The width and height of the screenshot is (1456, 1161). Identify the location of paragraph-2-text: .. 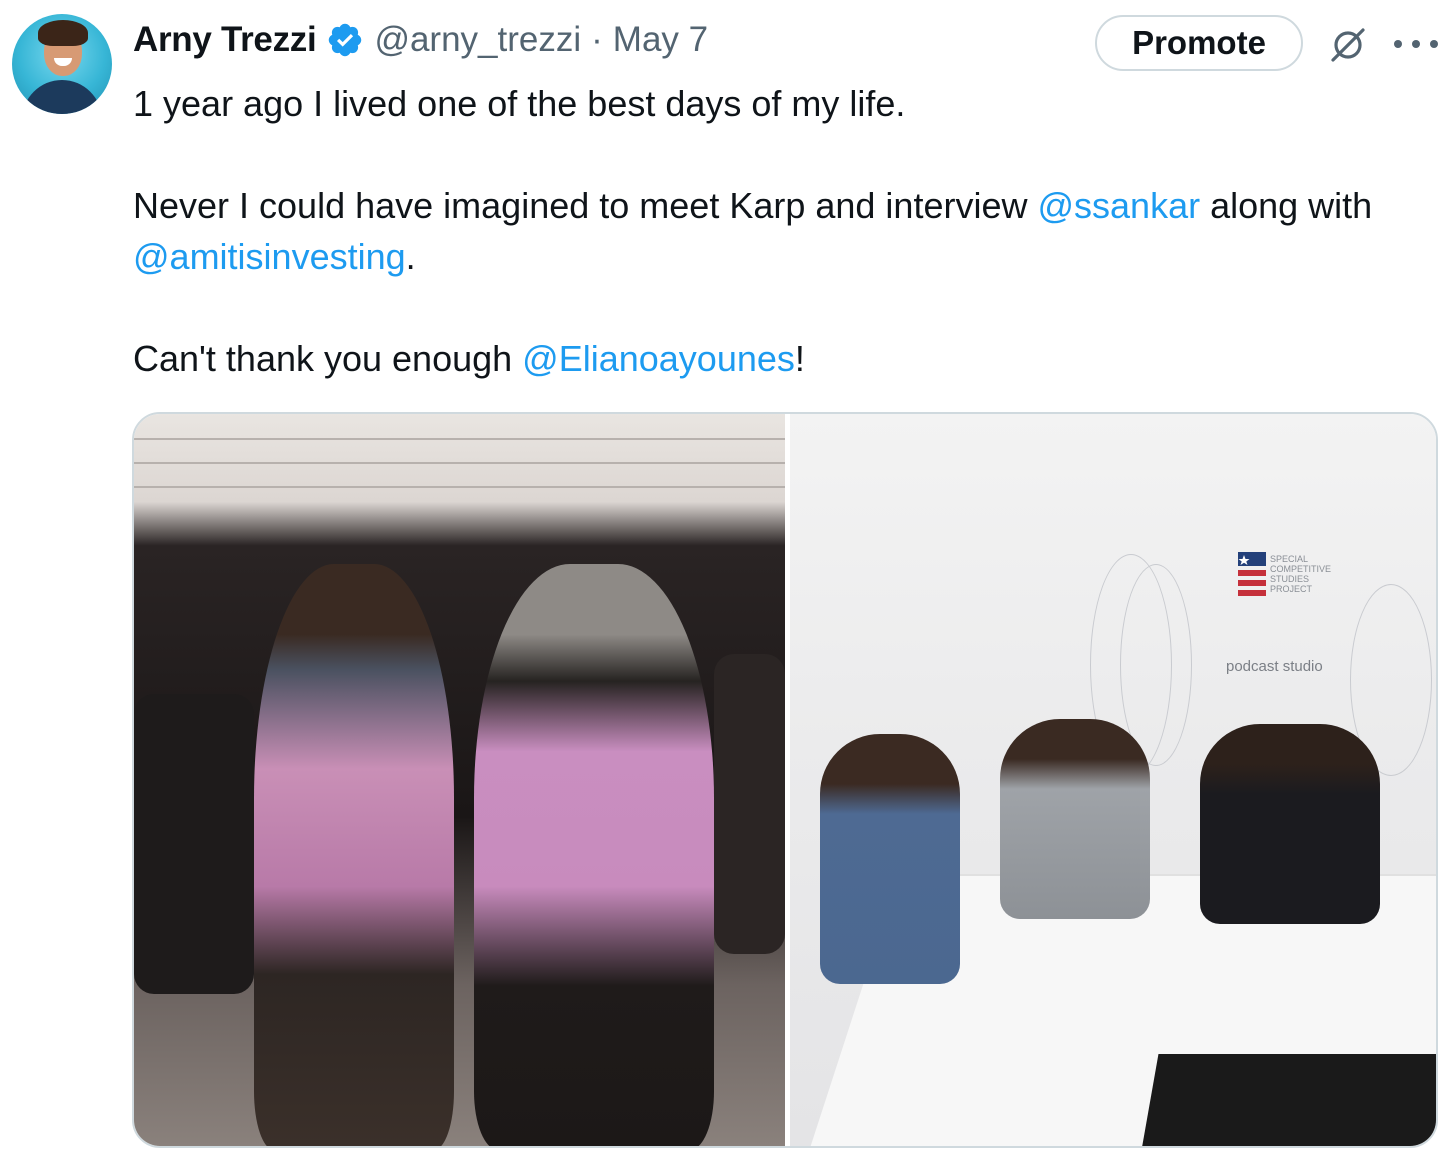
(410, 256).